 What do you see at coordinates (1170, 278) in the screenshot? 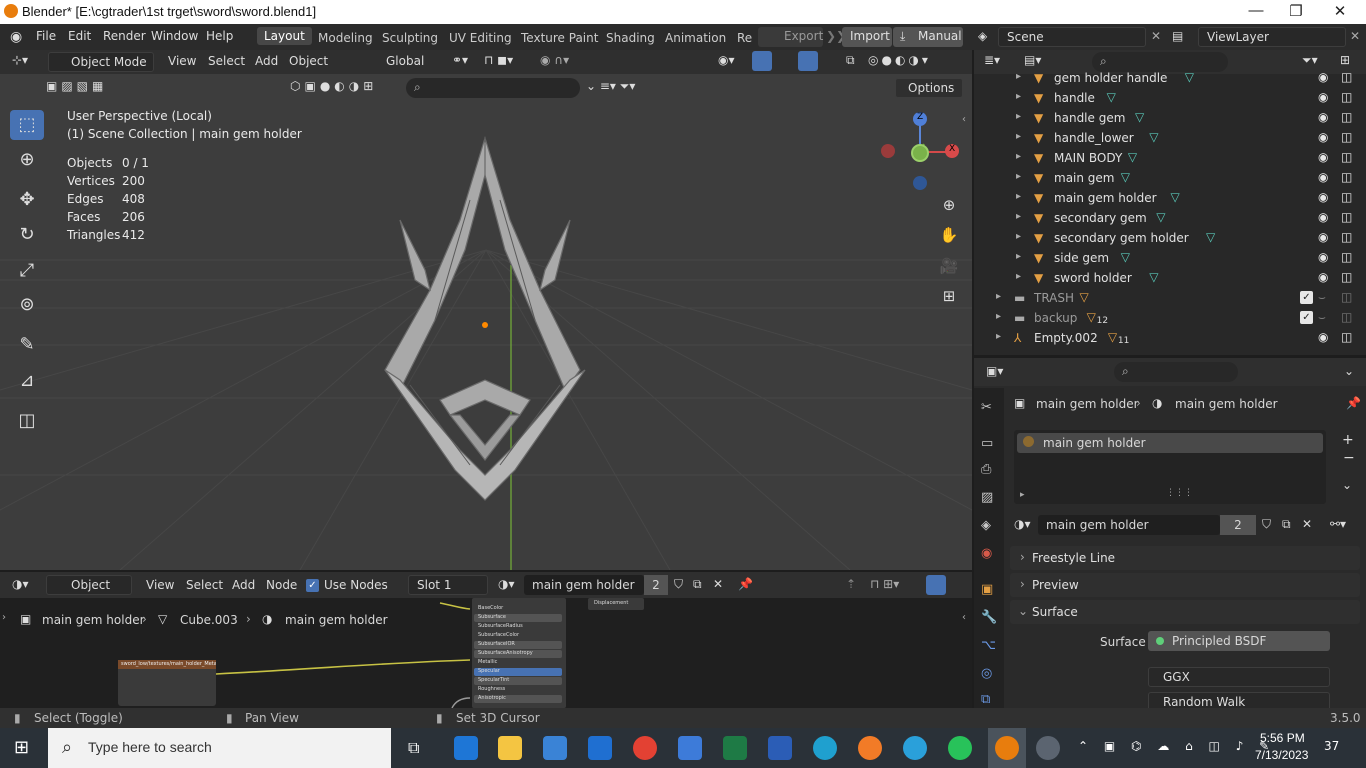
I see `outliner-row: ▸ ▼ sword holder ▽ ◉ ◫` at bounding box center [1170, 278].